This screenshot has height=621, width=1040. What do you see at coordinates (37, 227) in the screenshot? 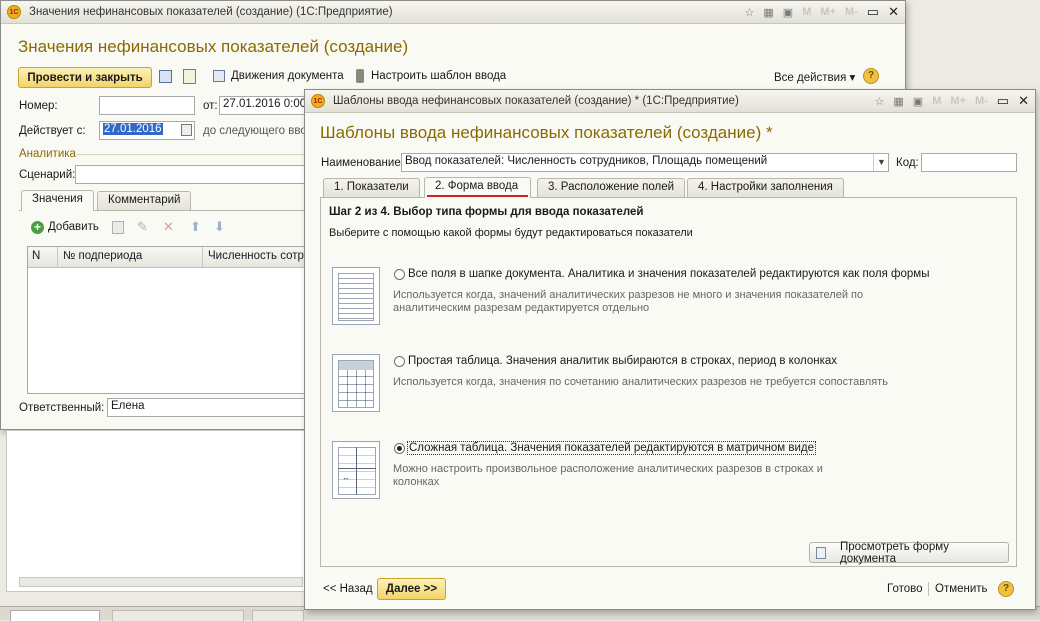
I see `add-icon: +` at bounding box center [37, 227].